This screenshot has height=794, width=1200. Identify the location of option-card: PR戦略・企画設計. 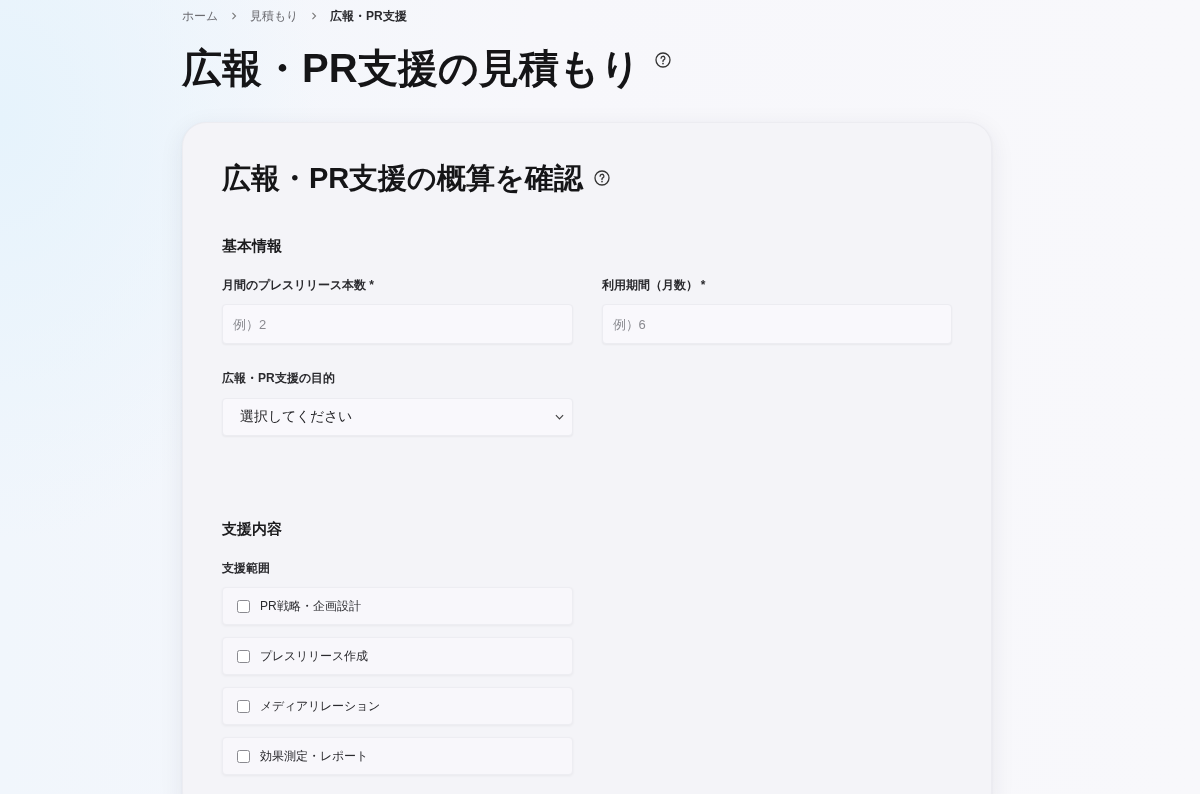
(397, 606).